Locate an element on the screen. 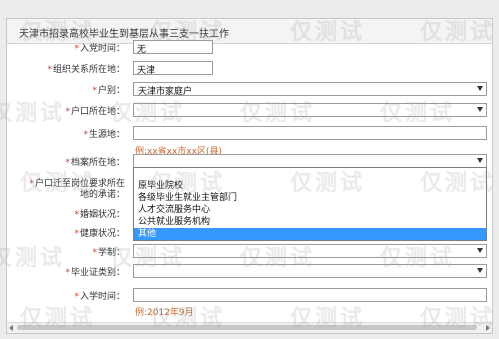 Image resolution: width=499 pixels, height=339 pixels. label-diploma-type: *毕业证类别： is located at coordinates (95, 273).